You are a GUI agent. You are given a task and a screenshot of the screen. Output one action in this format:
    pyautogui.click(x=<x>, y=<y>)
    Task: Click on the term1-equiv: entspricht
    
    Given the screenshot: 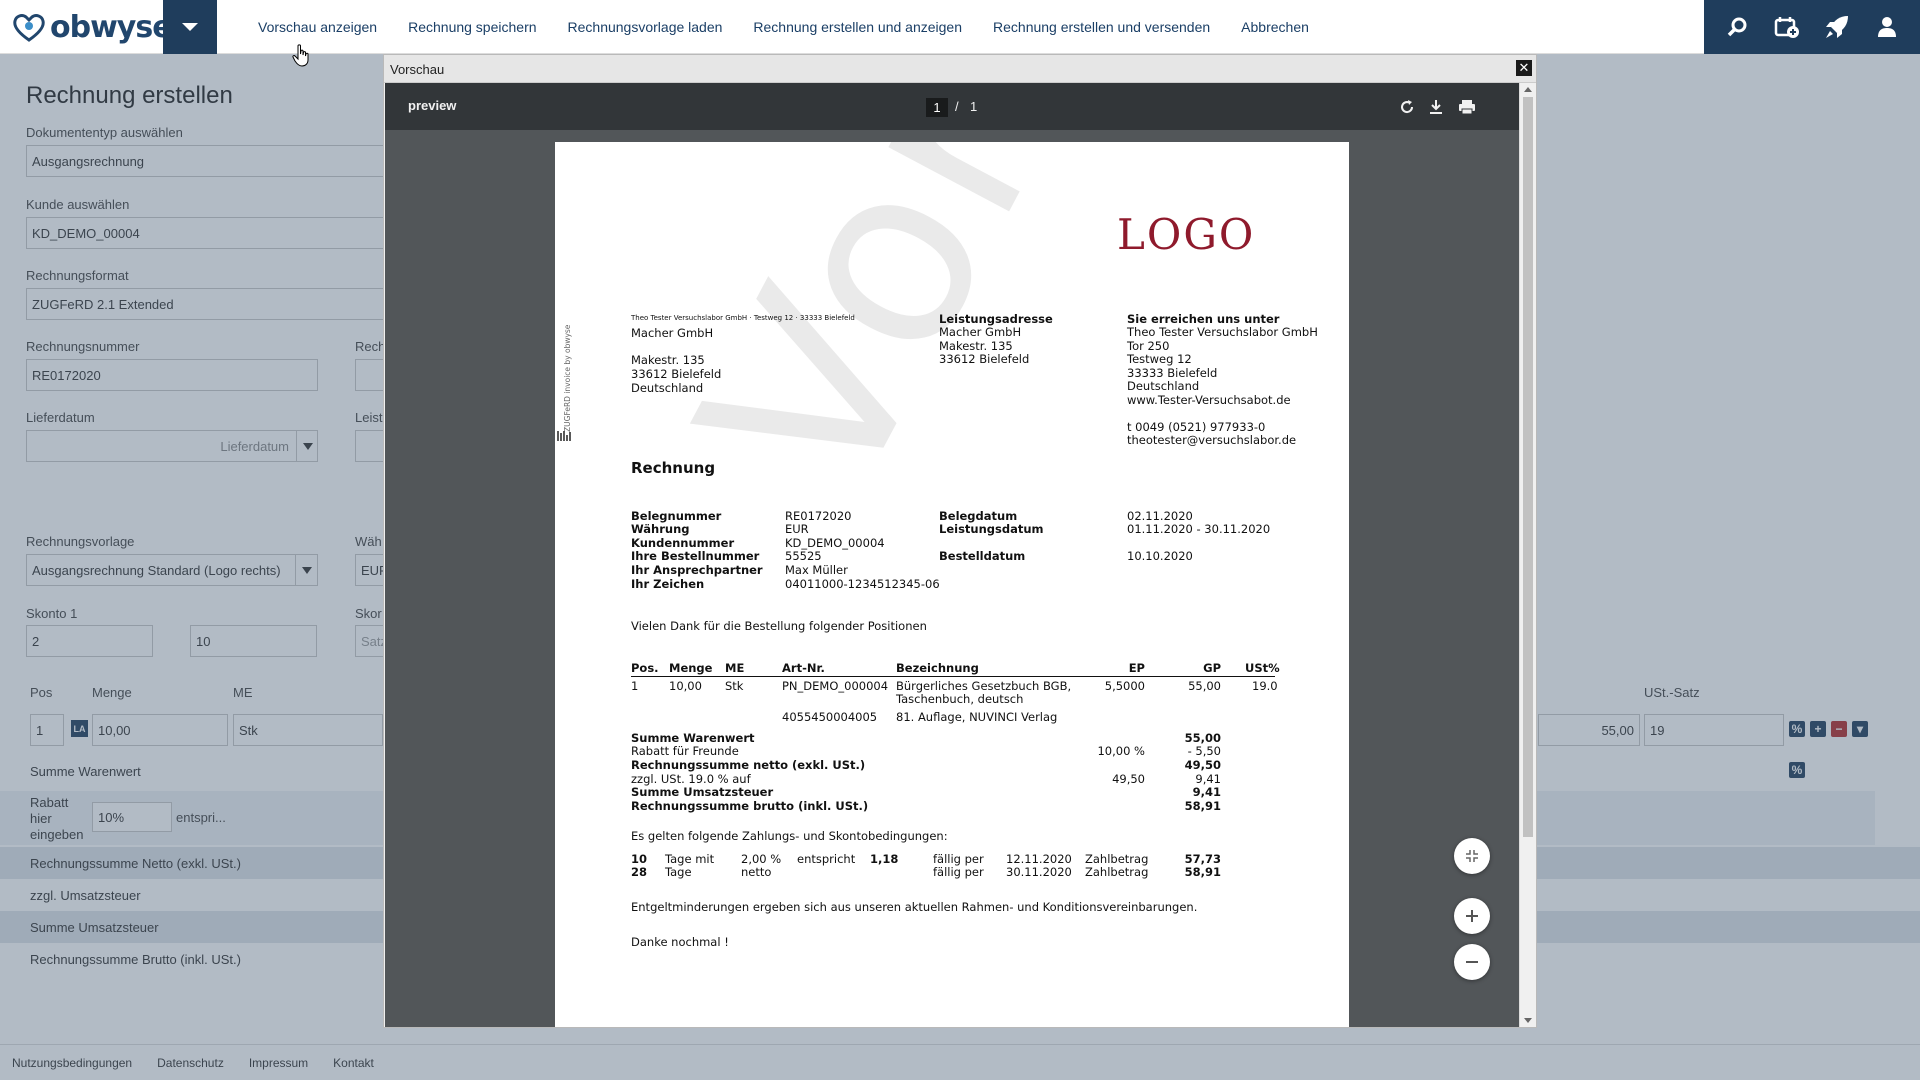 What is the action you would take?
    pyautogui.click(x=826, y=859)
    